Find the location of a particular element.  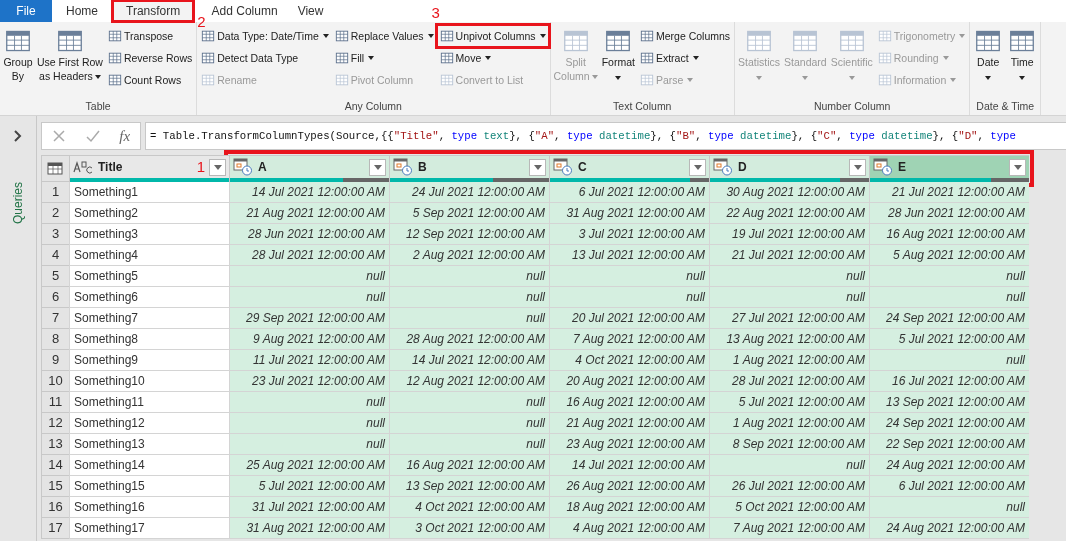

row-number: 4 is located at coordinates (55, 255).